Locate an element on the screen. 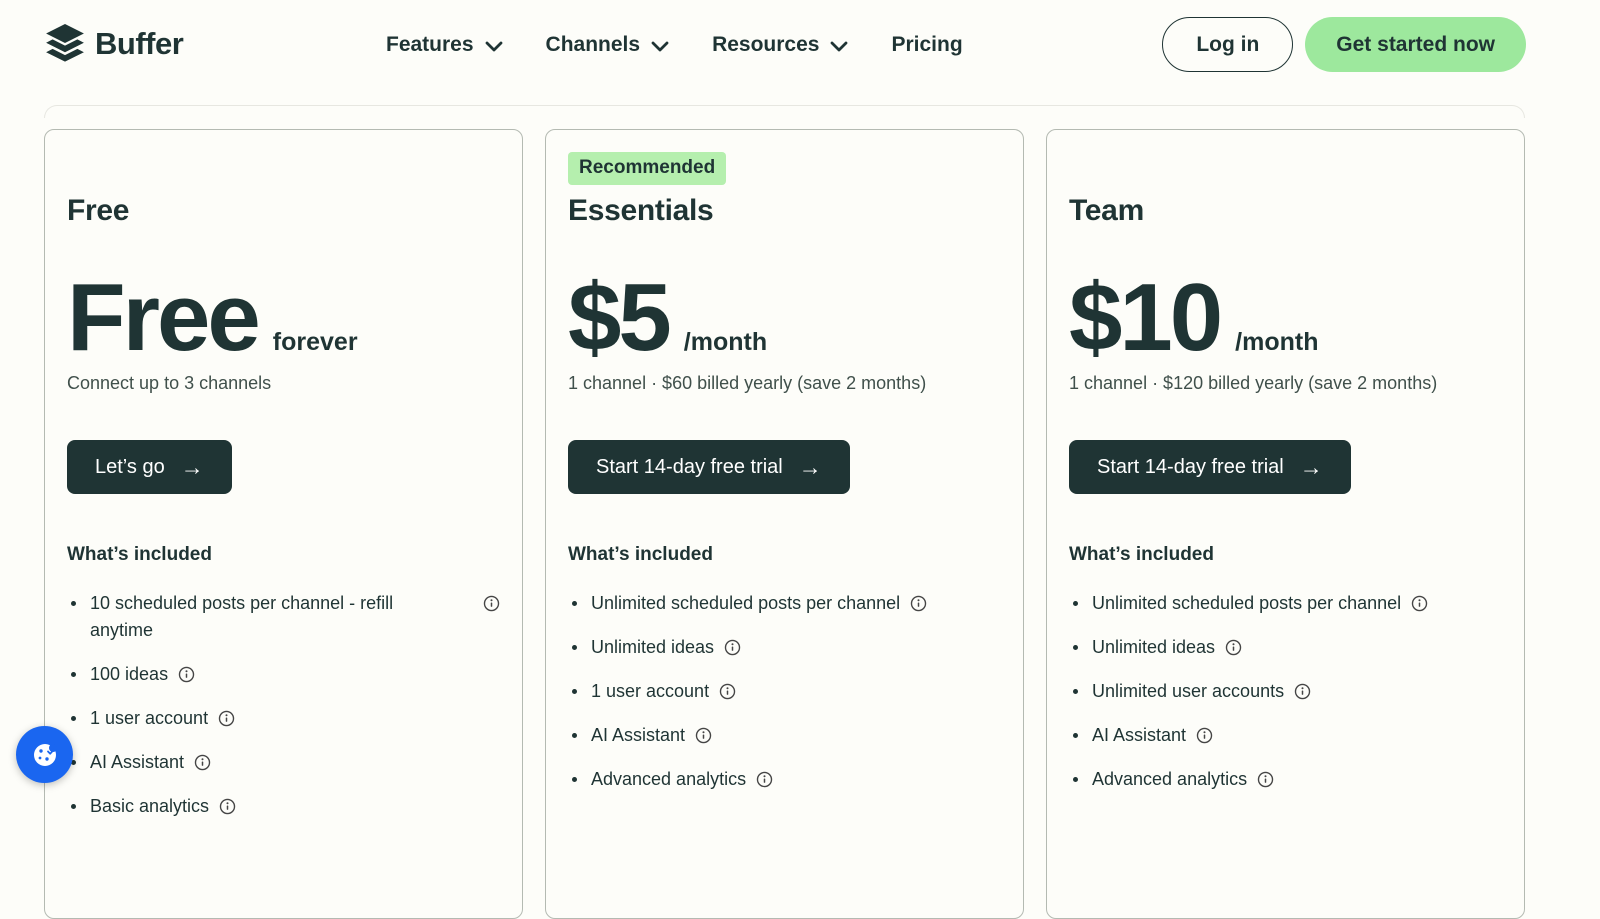 This screenshot has height=919, width=1600. buffer-logo: Buffer is located at coordinates (114, 44).